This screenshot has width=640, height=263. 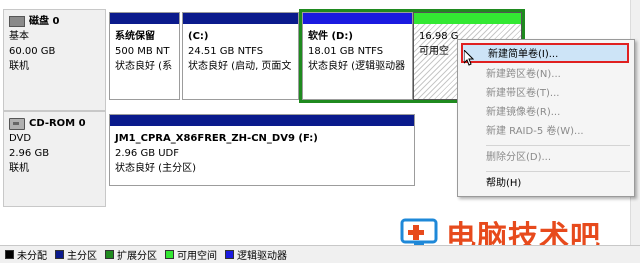 What do you see at coordinates (197, 256) in the screenshot?
I see `legend-label: 可用空间` at bounding box center [197, 256].